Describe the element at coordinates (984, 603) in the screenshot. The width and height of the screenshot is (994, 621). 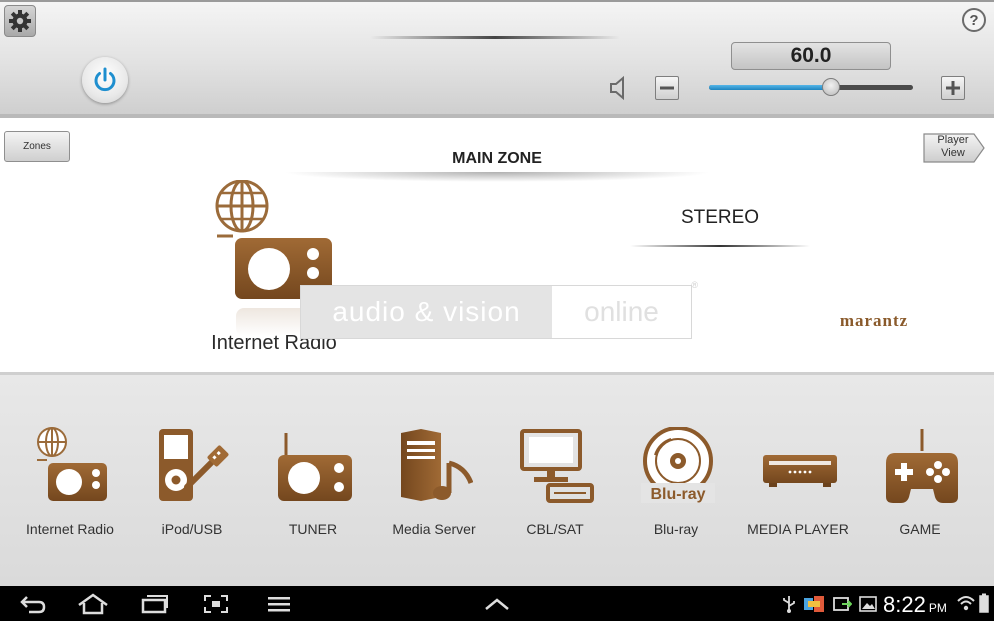
I see `battery-icon` at that location.